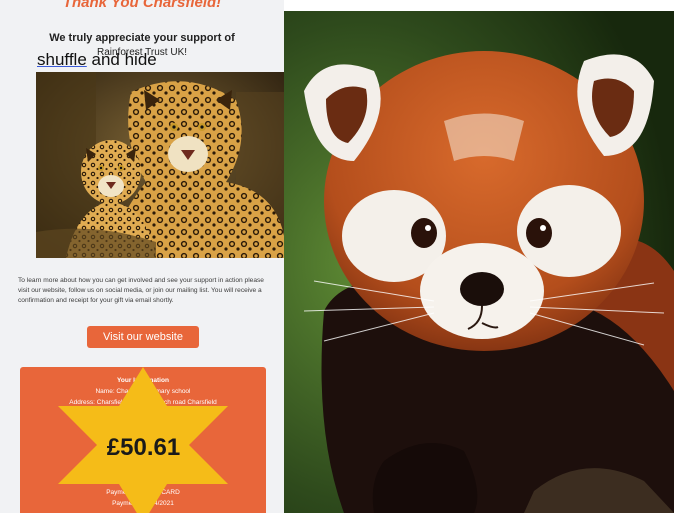  What do you see at coordinates (143, 447) in the screenshot?
I see `amount-badge: £50.61` at bounding box center [143, 447].